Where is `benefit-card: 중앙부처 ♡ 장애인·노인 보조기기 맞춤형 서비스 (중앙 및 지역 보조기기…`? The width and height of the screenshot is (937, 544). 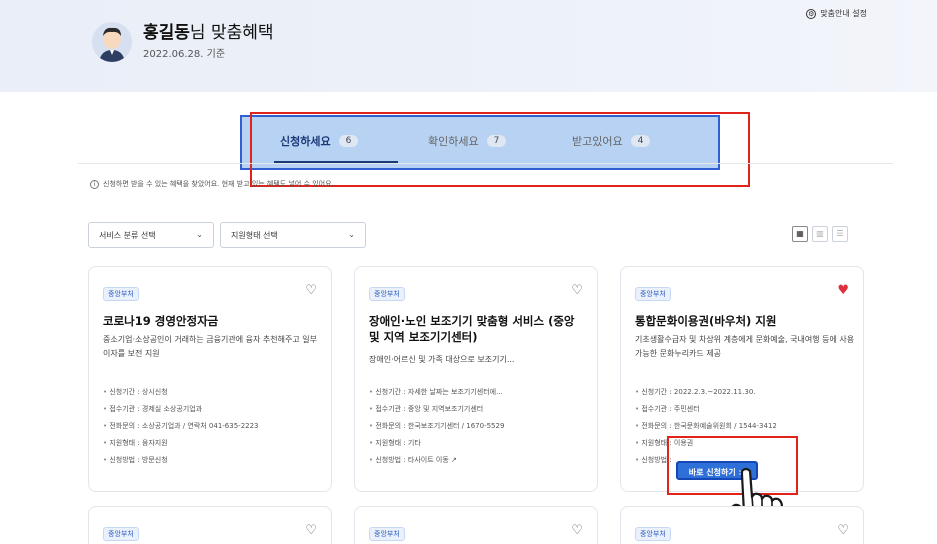
benefit-card: 중앙부처 ♡ 장애인·노인 보조기기 맞춤형 서비스 (중앙 및 지역 보조기기… is located at coordinates (476, 379).